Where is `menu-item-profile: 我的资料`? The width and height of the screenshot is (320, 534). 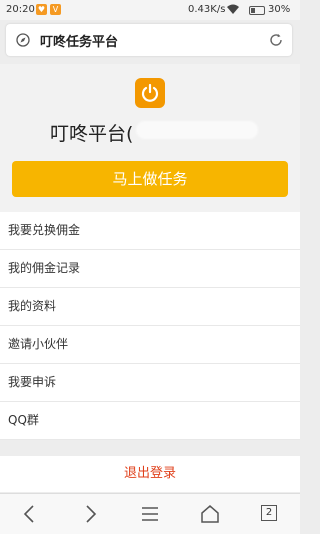
menu-item-profile: 我的资料 is located at coordinates (150, 307).